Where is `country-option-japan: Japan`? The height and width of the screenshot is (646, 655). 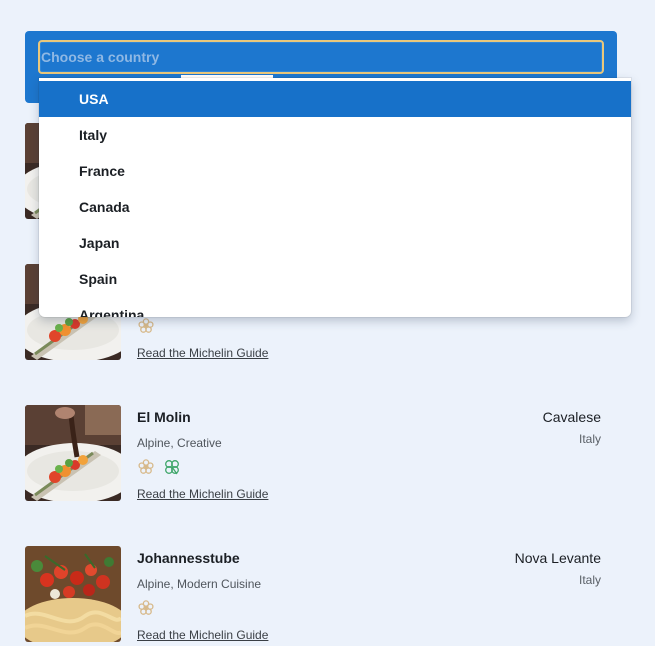
country-option-japan: Japan is located at coordinates (335, 243).